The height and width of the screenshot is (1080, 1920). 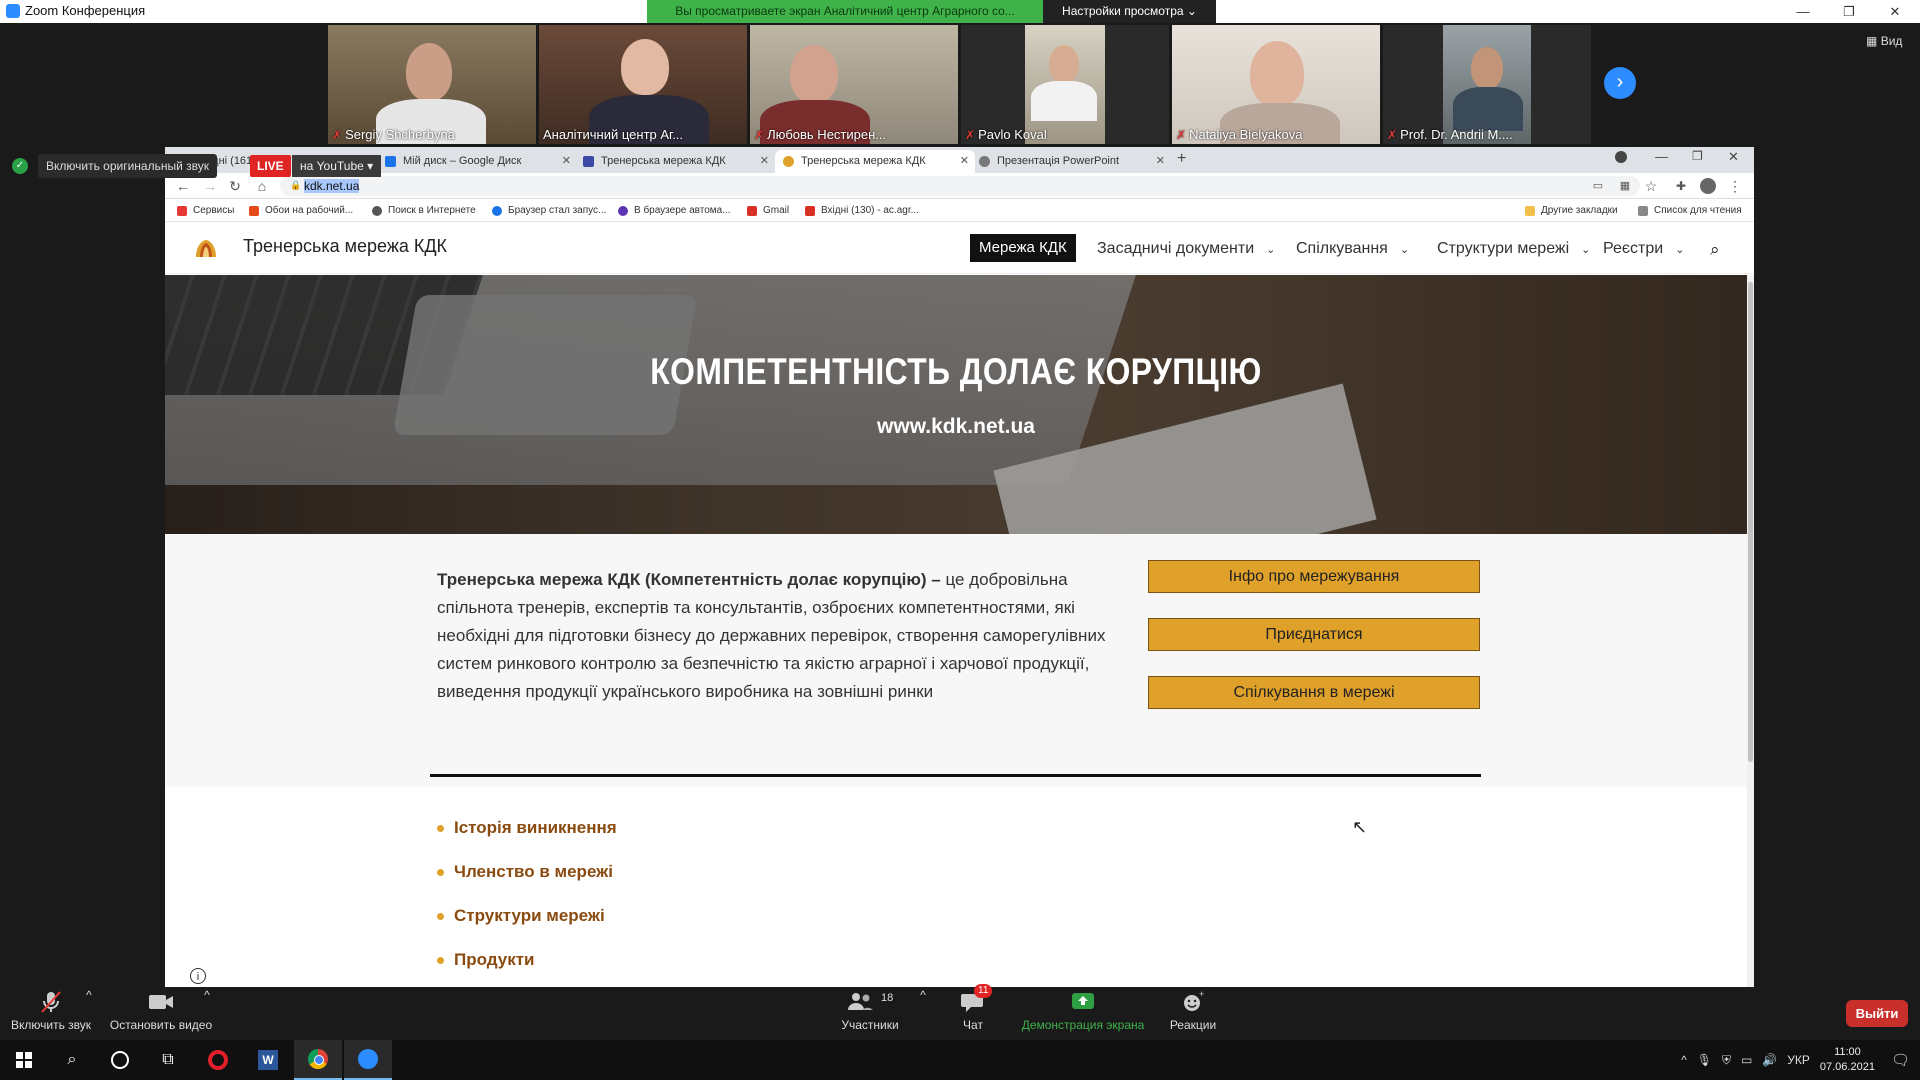 What do you see at coordinates (205, 211) in the screenshot?
I see `bookmark-item: Сервисы` at bounding box center [205, 211].